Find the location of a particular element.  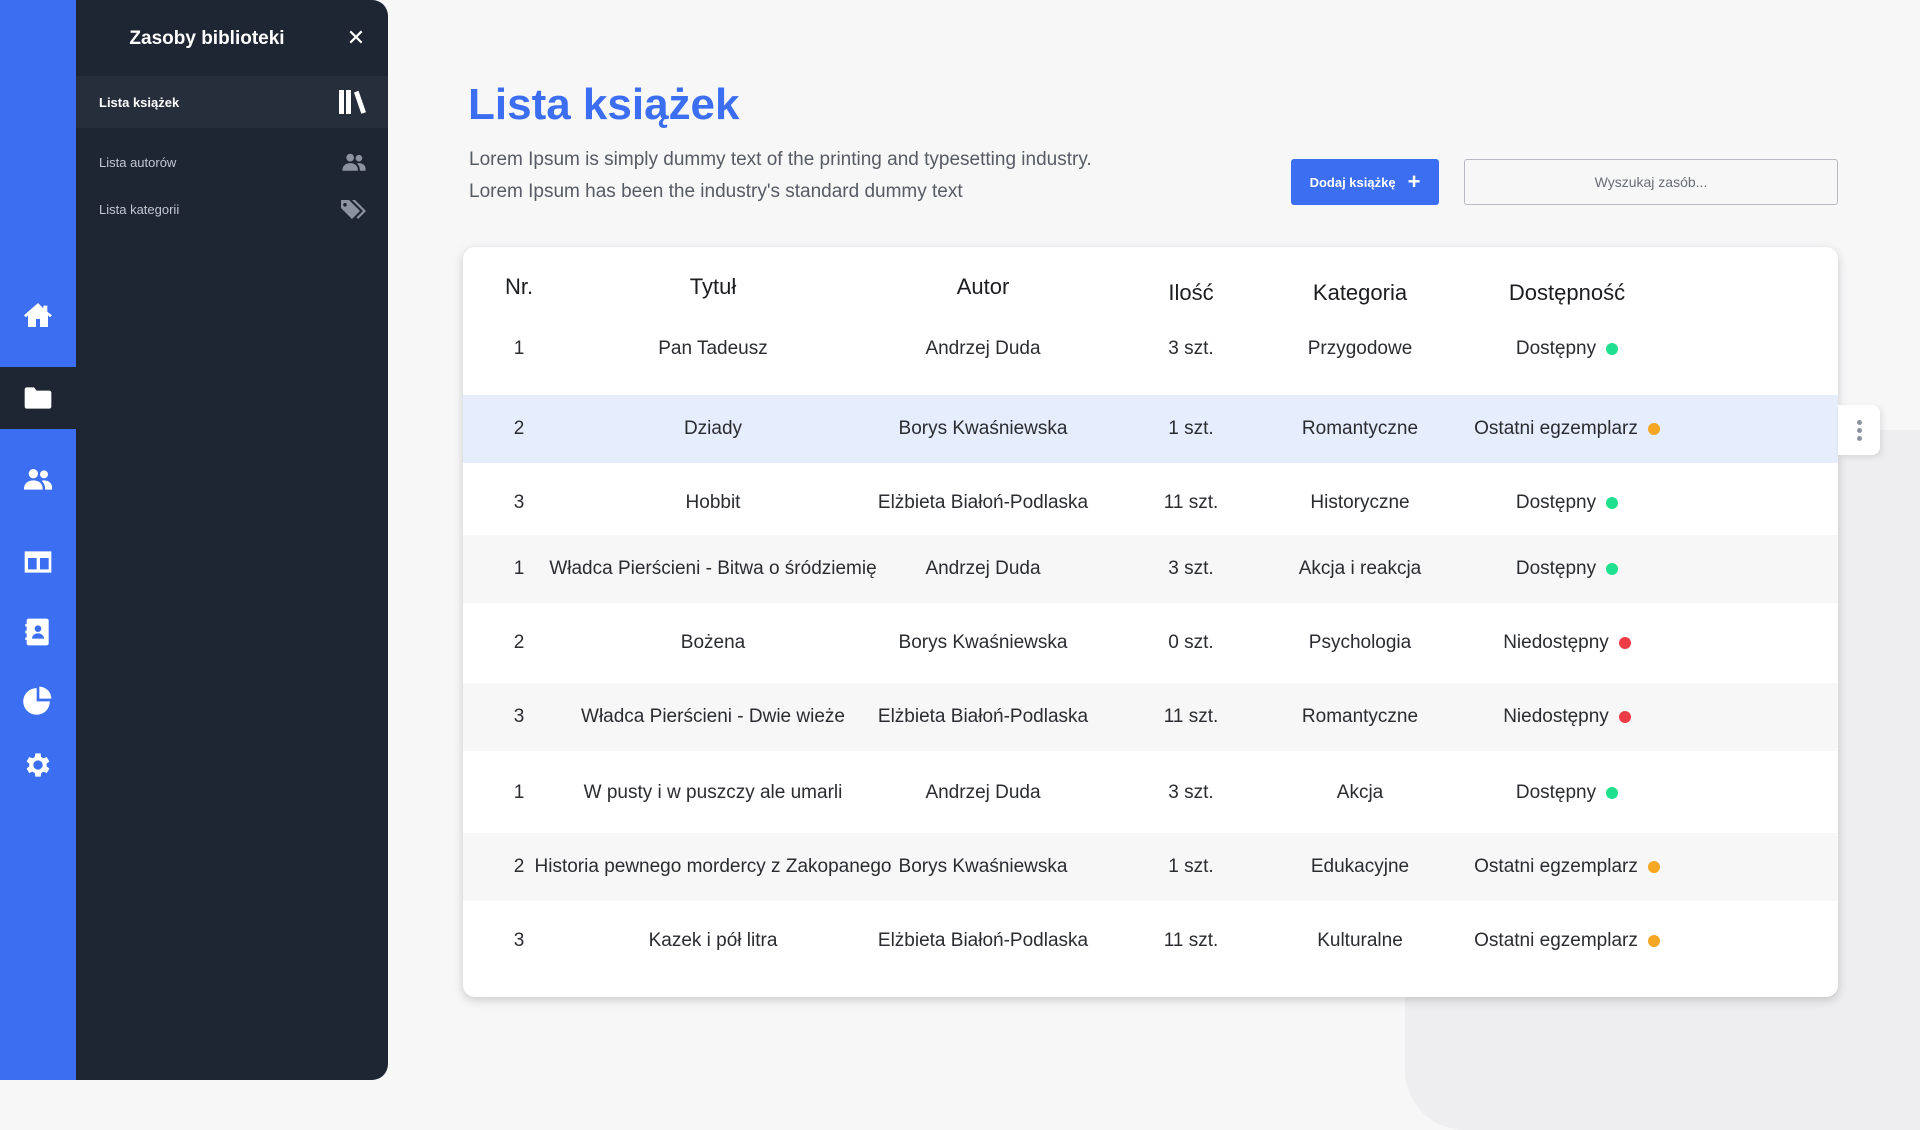

cell-quantity: 0 szt. is located at coordinates (1191, 642).